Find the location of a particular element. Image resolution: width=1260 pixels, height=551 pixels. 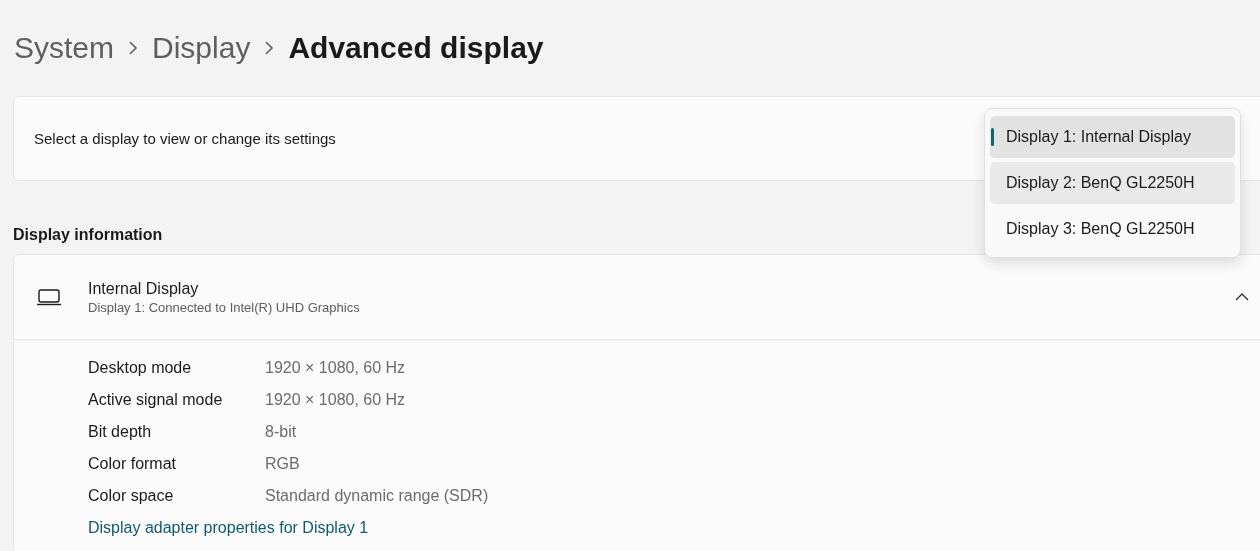

property-label: Bit depth is located at coordinates (120, 432).